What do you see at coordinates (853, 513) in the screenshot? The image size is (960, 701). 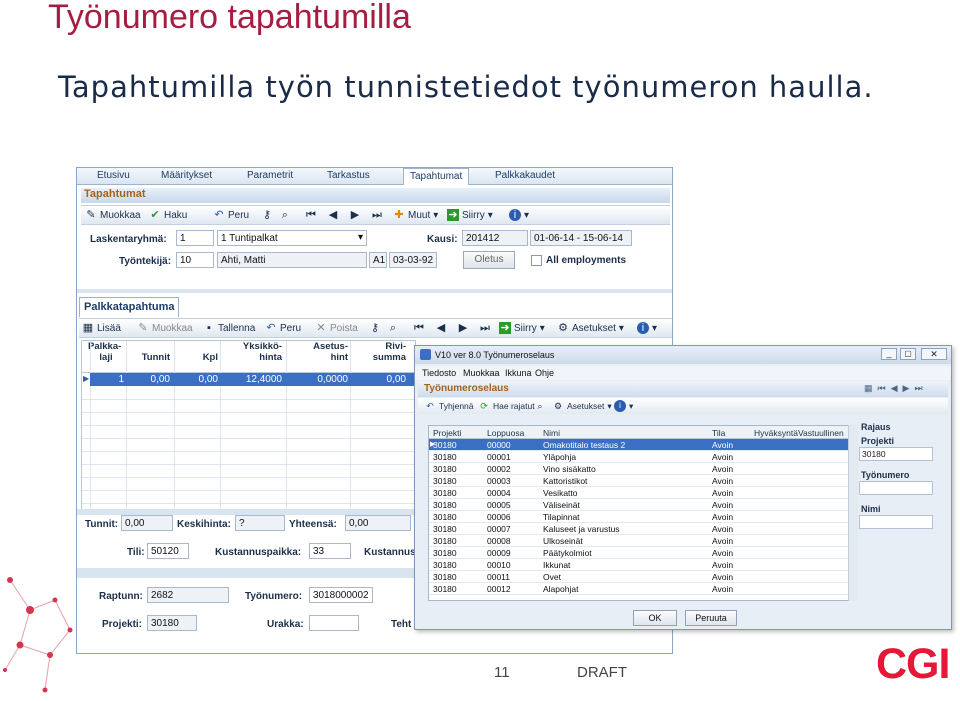 I see `table-scrollbar` at bounding box center [853, 513].